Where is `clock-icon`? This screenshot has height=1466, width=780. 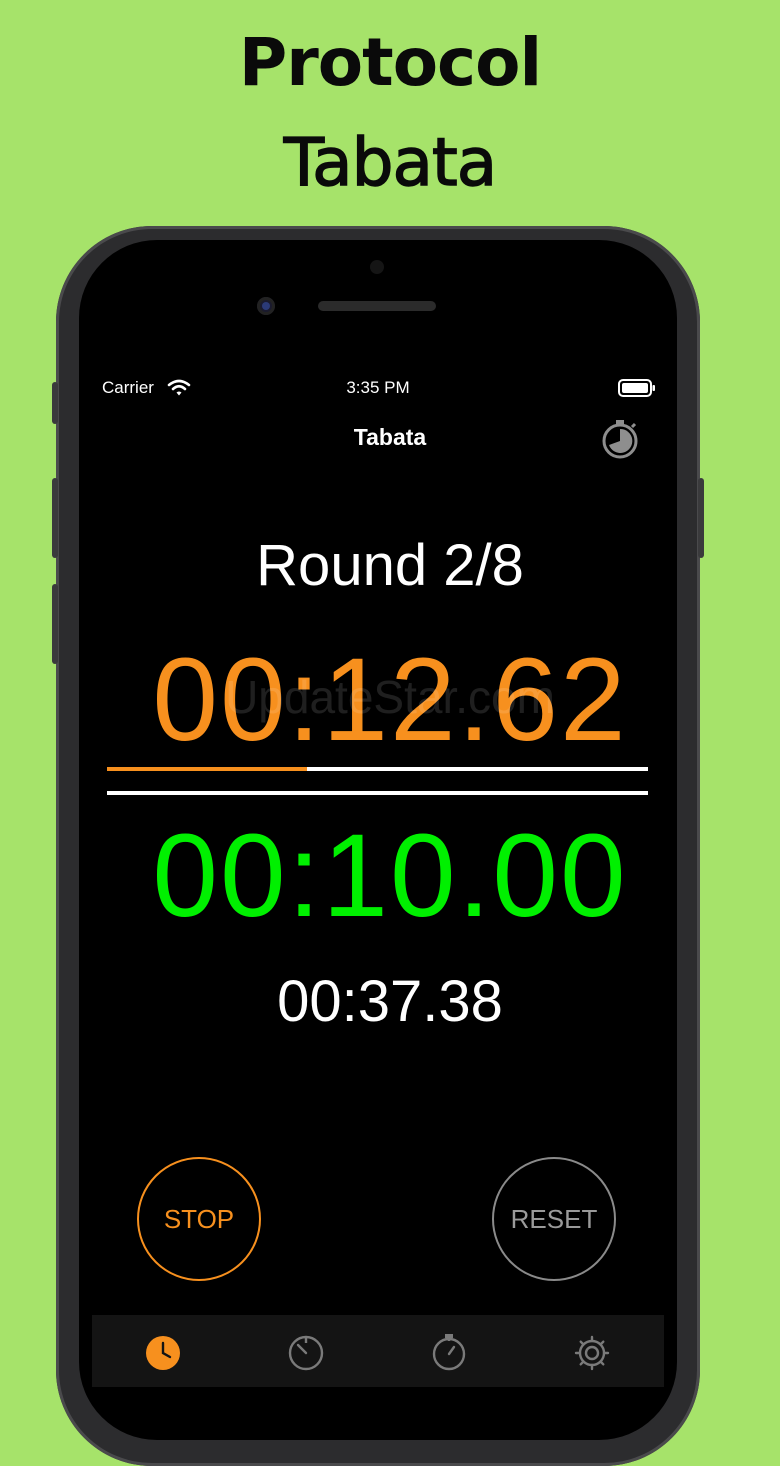
clock-icon is located at coordinates (163, 1352).